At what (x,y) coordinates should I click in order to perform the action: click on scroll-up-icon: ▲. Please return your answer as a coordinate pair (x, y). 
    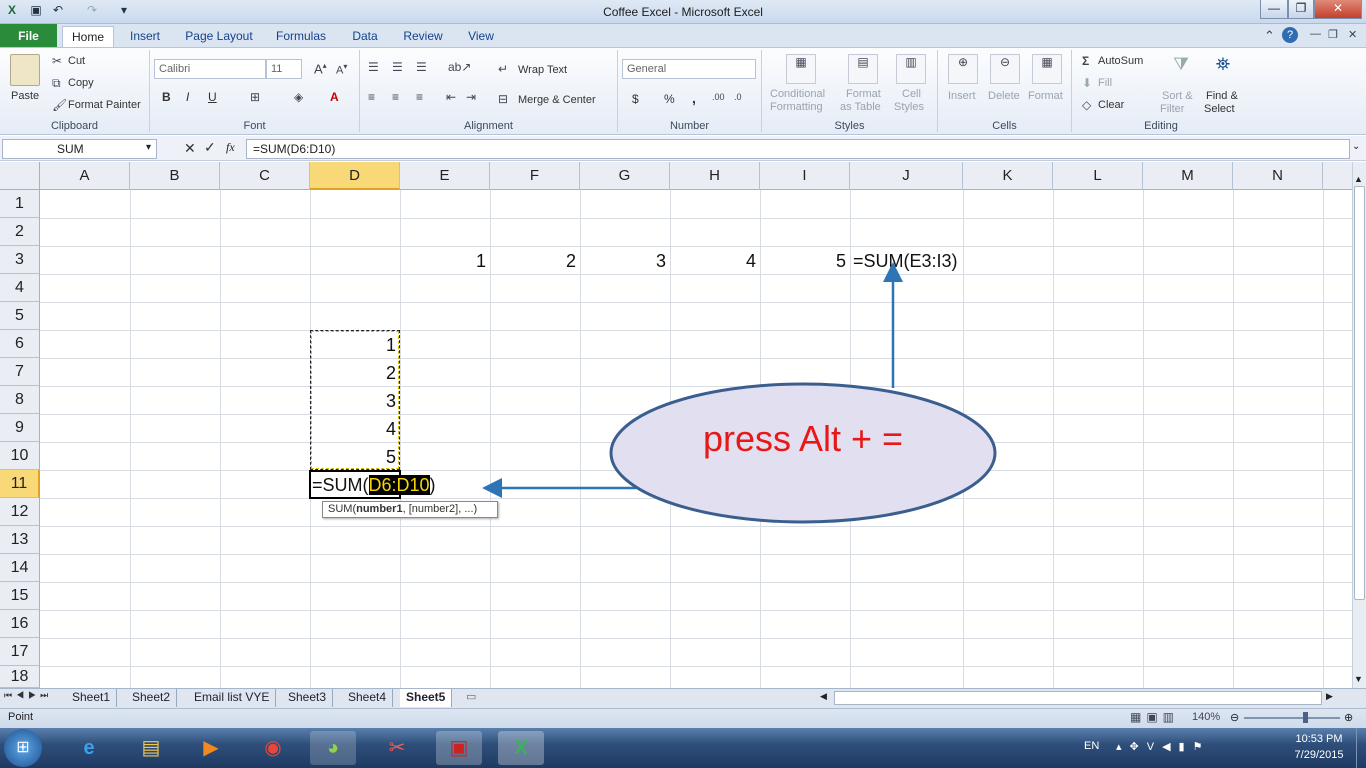
    Looking at the image, I should click on (1358, 179).